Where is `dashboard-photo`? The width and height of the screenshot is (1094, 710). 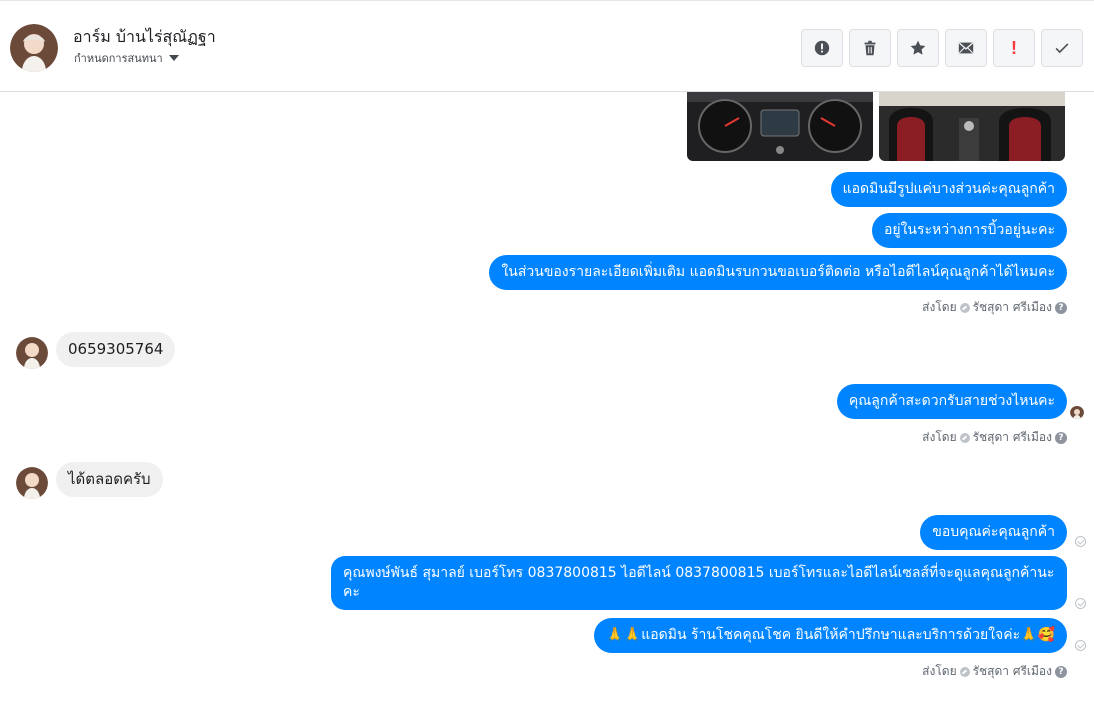
dashboard-photo is located at coordinates (780, 126).